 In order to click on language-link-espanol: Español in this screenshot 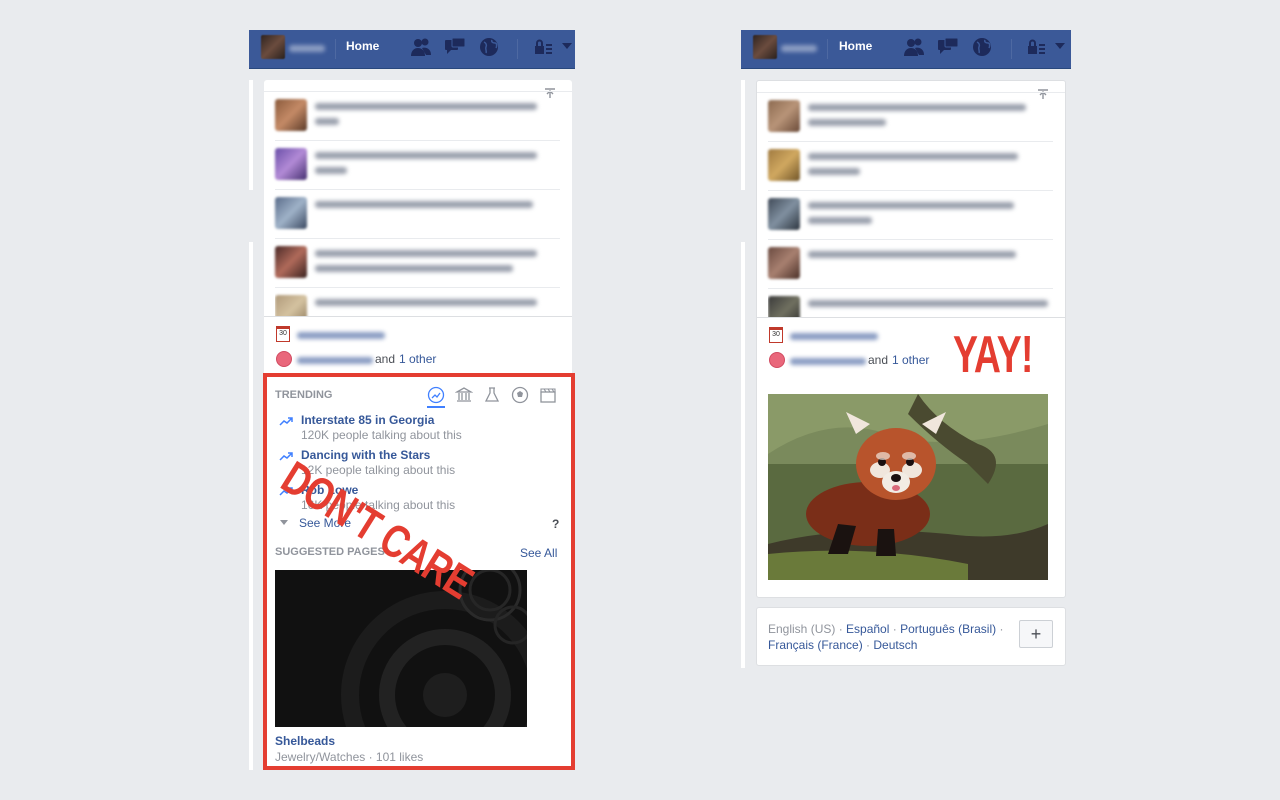, I will do `click(867, 629)`.